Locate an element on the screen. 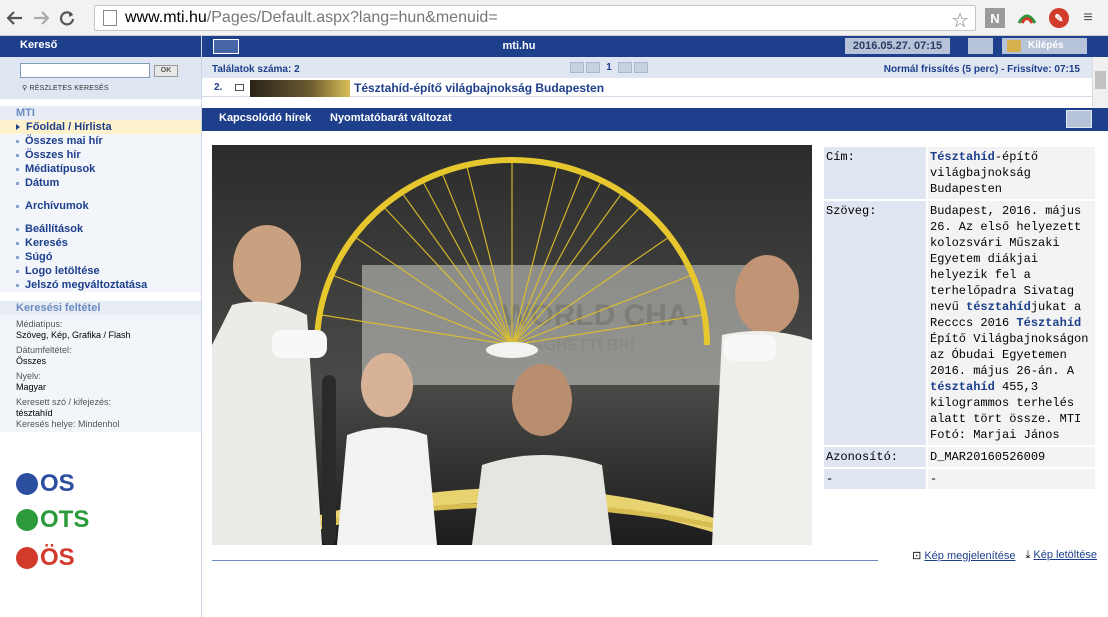 The height and width of the screenshot is (617, 1108). menu-item-all: Összes hír is located at coordinates (100, 155).